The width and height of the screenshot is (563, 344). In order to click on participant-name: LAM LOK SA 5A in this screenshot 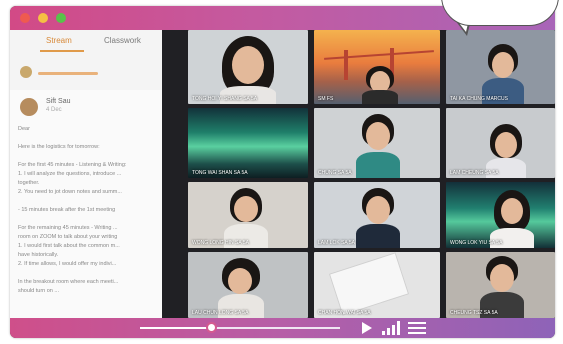, I will do `click(336, 243)`.